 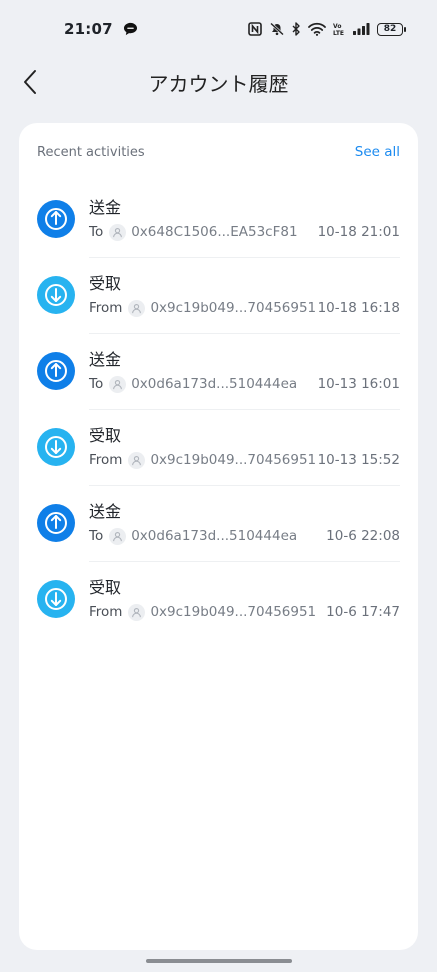 What do you see at coordinates (358, 308) in the screenshot?
I see `activity-time: 10-18 16:18` at bounding box center [358, 308].